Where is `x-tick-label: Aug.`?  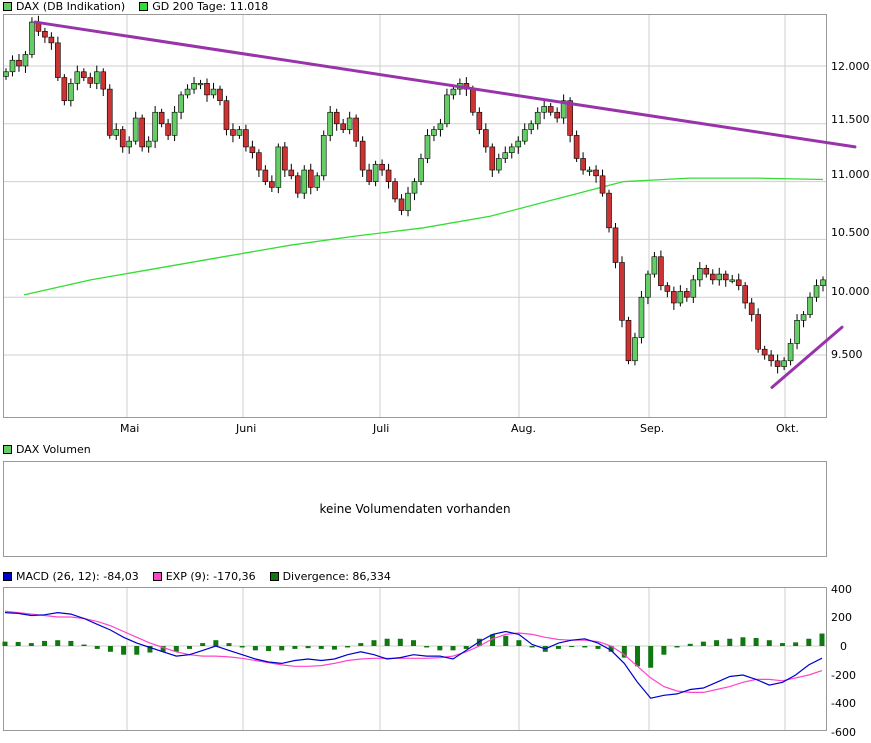 x-tick-label: Aug. is located at coordinates (523, 428).